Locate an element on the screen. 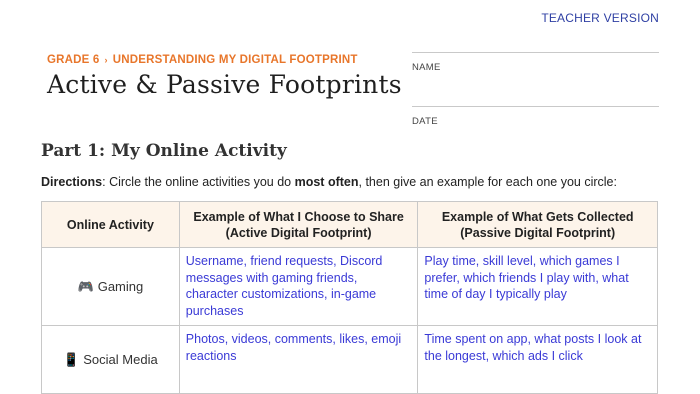 This screenshot has height=394, width=700. directions-label: Directions is located at coordinates (72, 182).